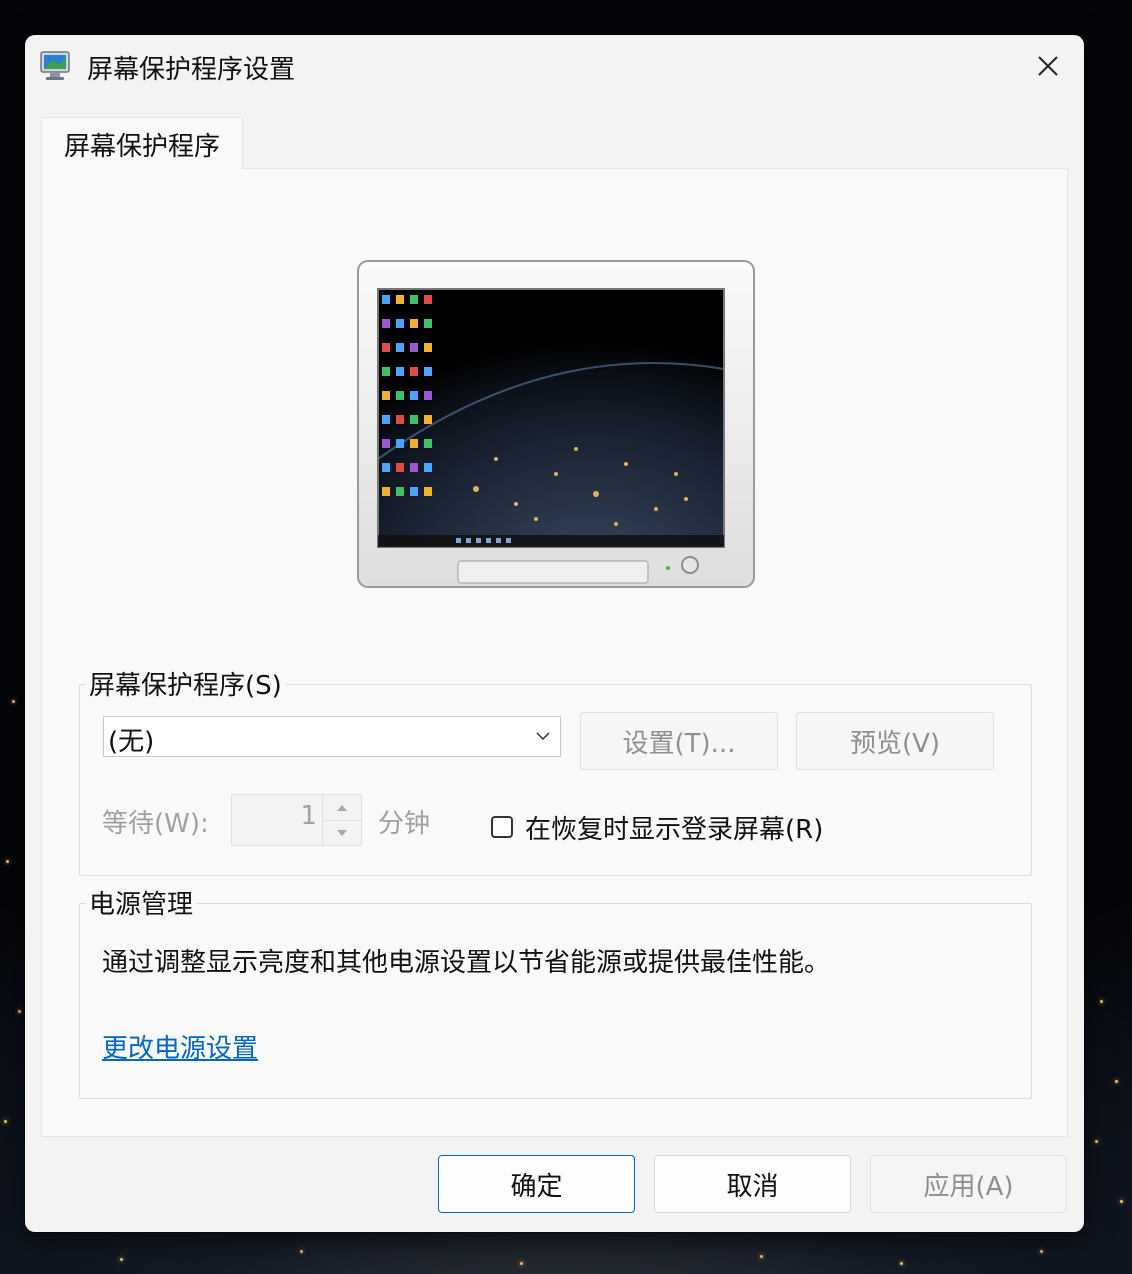 The image size is (1132, 1274). I want to click on resume-logon-checkbox, so click(502, 827).